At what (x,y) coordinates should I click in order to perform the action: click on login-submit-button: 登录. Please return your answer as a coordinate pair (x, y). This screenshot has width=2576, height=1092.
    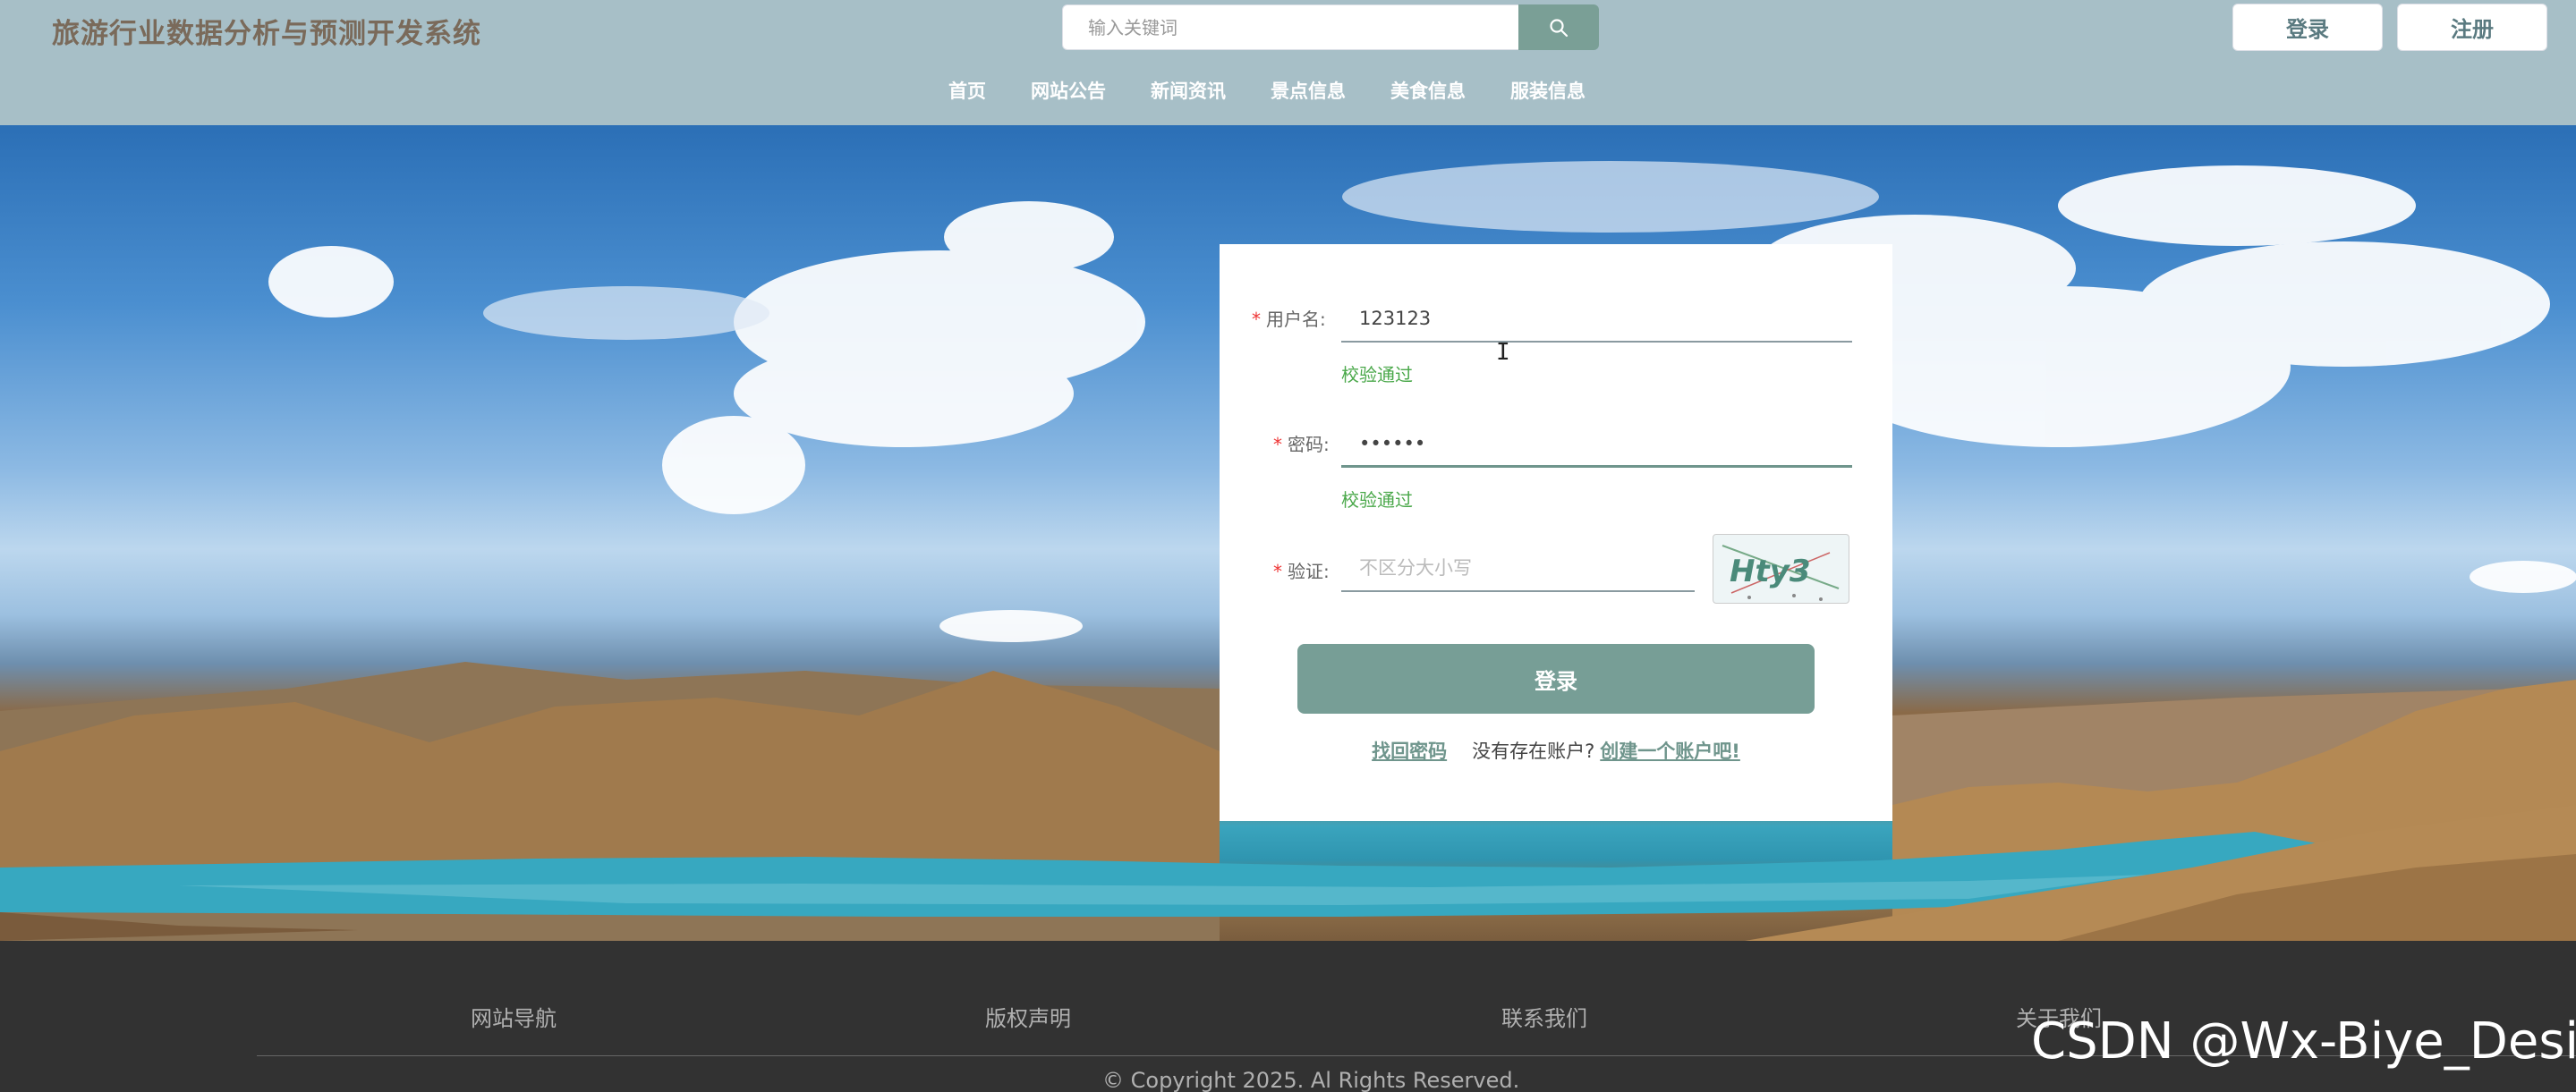
    Looking at the image, I should click on (1556, 679).